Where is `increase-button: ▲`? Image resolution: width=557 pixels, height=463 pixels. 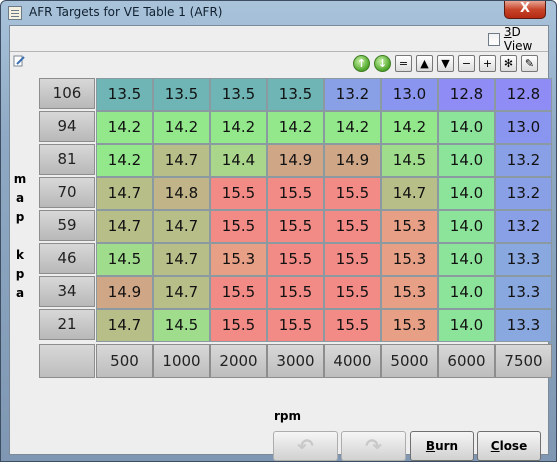 increase-button: ▲ is located at coordinates (424, 63).